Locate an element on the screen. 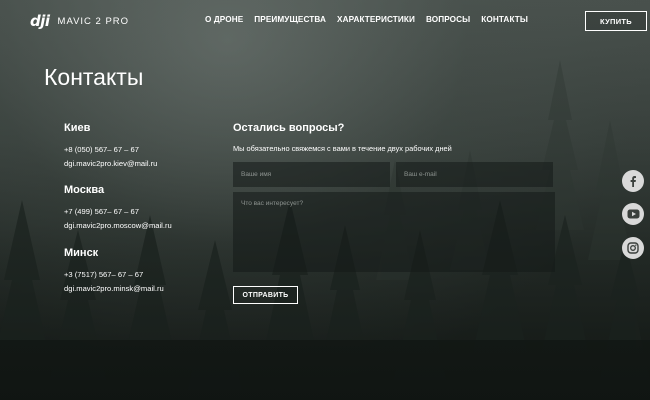 This screenshot has width=650, height=400. nav-link-advantages: ПРЕИМУЩЕСТВА is located at coordinates (290, 19).